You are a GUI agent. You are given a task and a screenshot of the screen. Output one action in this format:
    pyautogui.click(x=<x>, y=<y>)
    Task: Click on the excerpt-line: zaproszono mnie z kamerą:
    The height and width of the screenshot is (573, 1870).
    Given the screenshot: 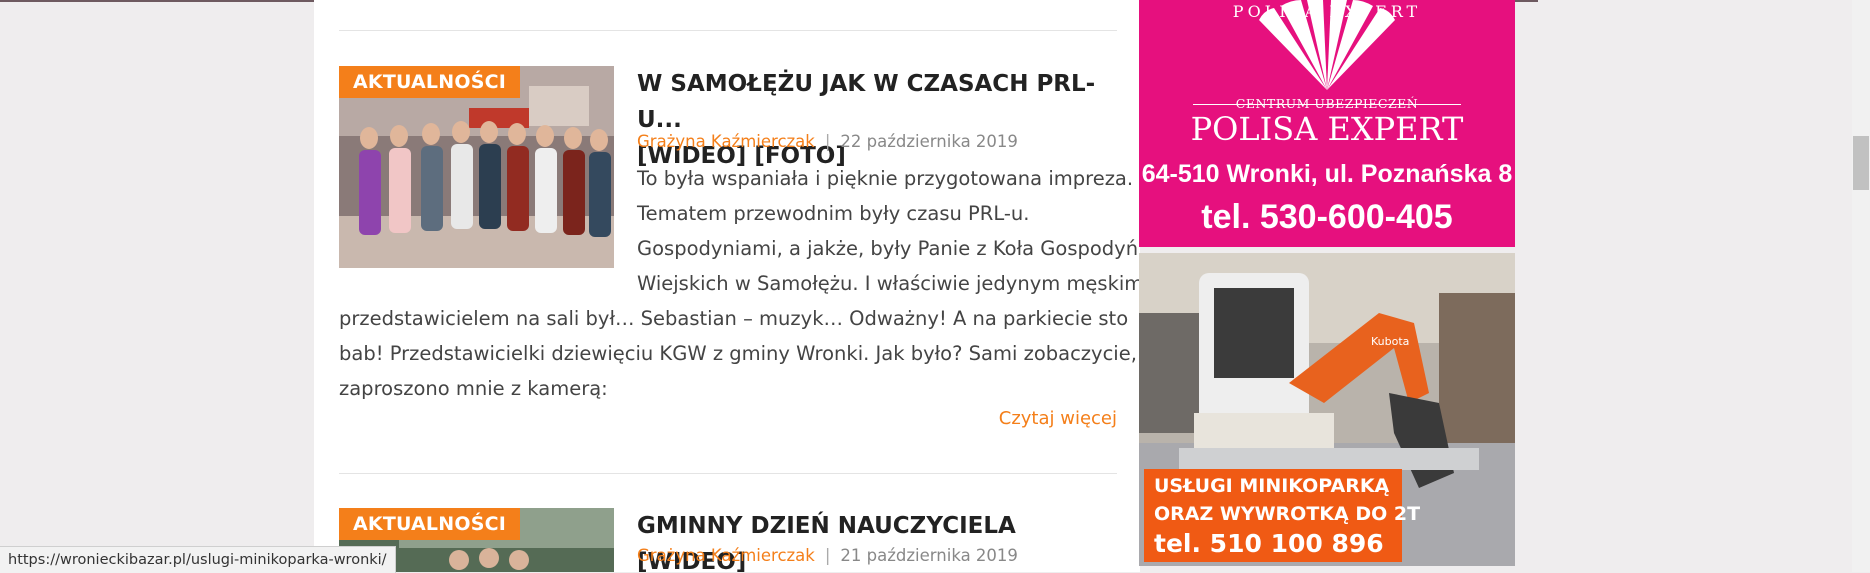 What is the action you would take?
    pyautogui.click(x=473, y=388)
    